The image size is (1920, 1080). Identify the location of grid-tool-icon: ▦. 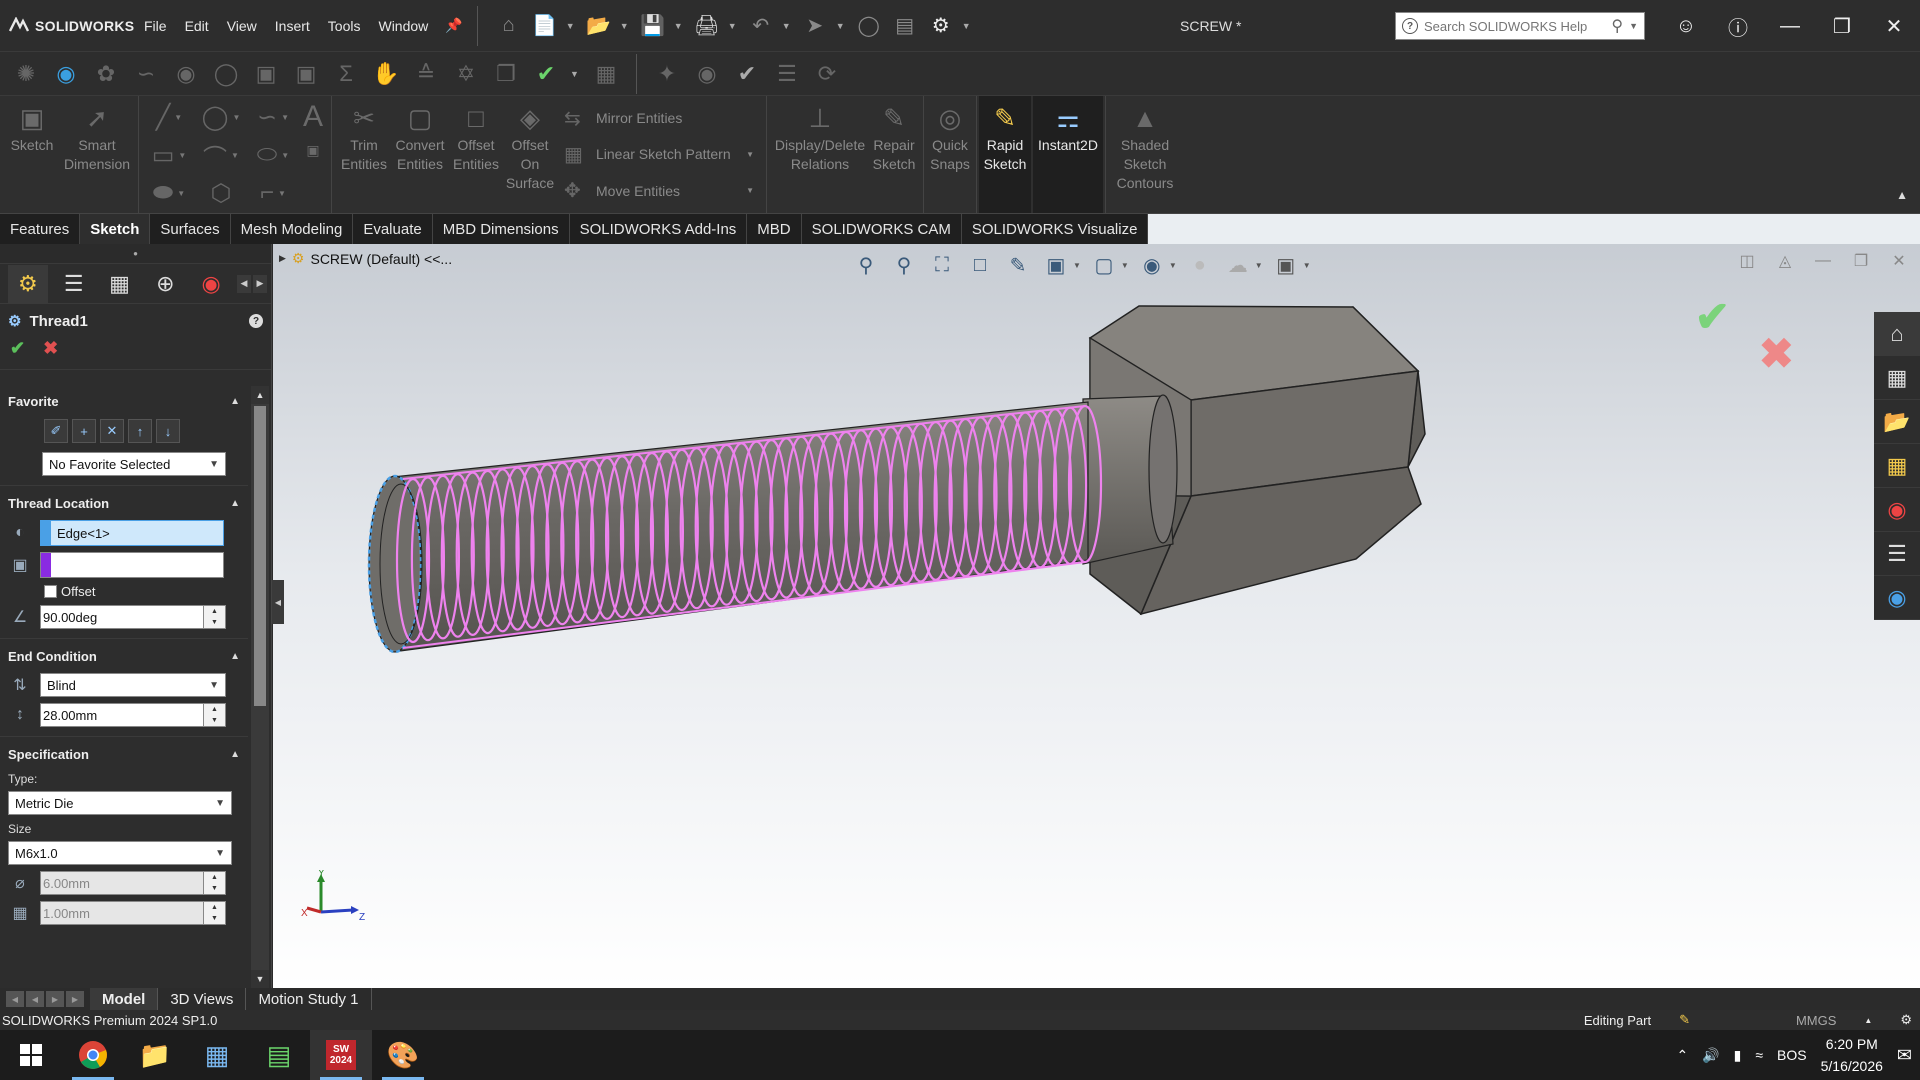
(606, 74).